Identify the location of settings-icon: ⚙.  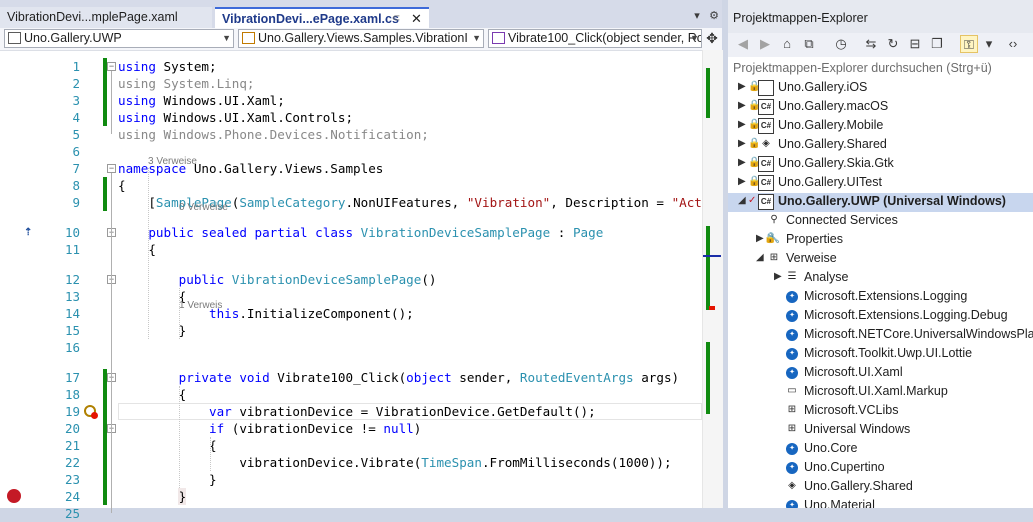
(714, 16).